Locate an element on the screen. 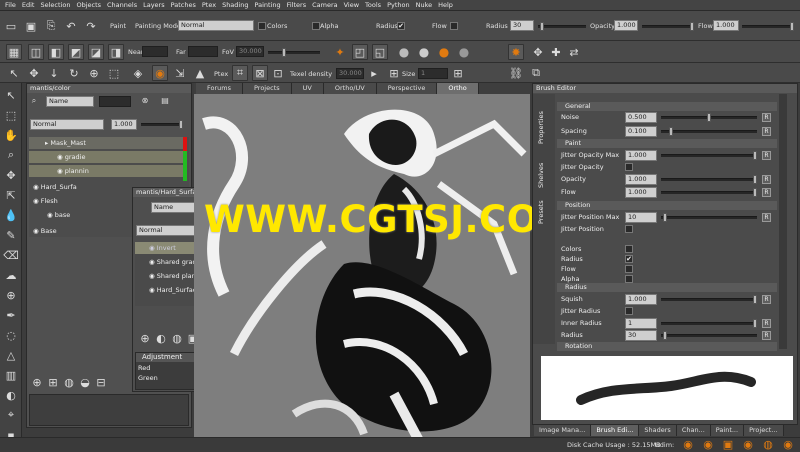 Image resolution: width=800 pixels, height=452 pixels. jitter-position-checkbox is located at coordinates (629, 229).